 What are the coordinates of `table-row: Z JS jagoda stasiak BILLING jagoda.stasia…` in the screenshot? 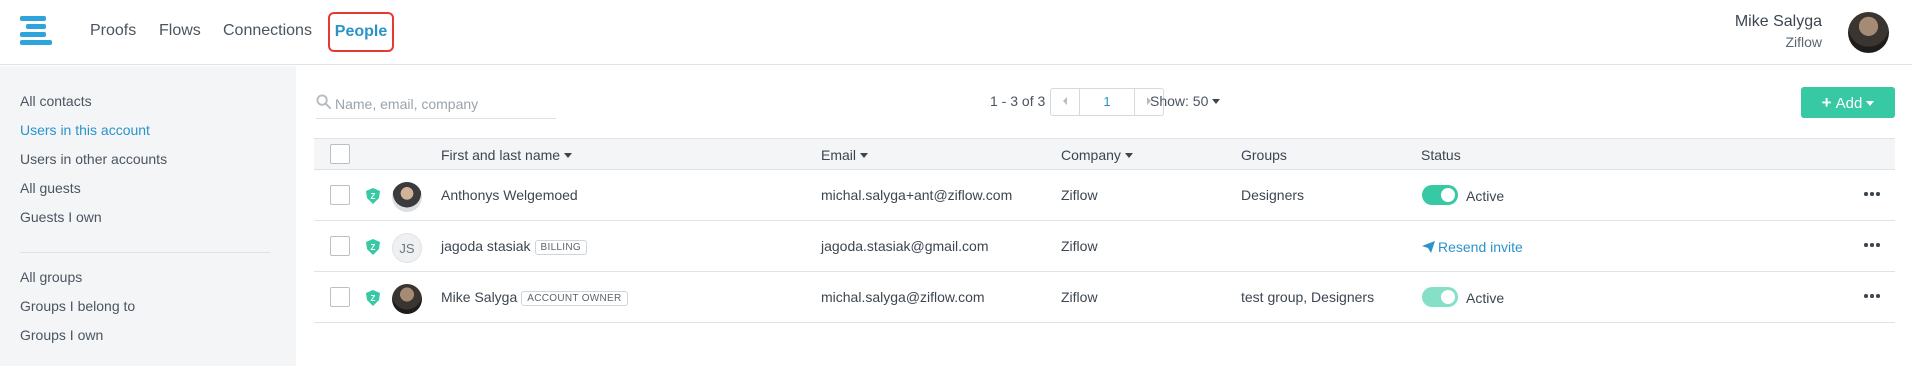 It's located at (1104, 246).